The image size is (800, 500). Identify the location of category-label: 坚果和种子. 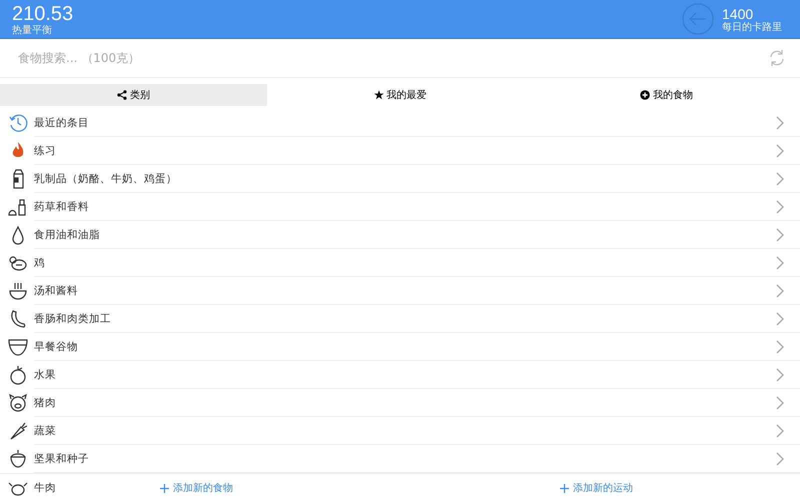
(62, 459).